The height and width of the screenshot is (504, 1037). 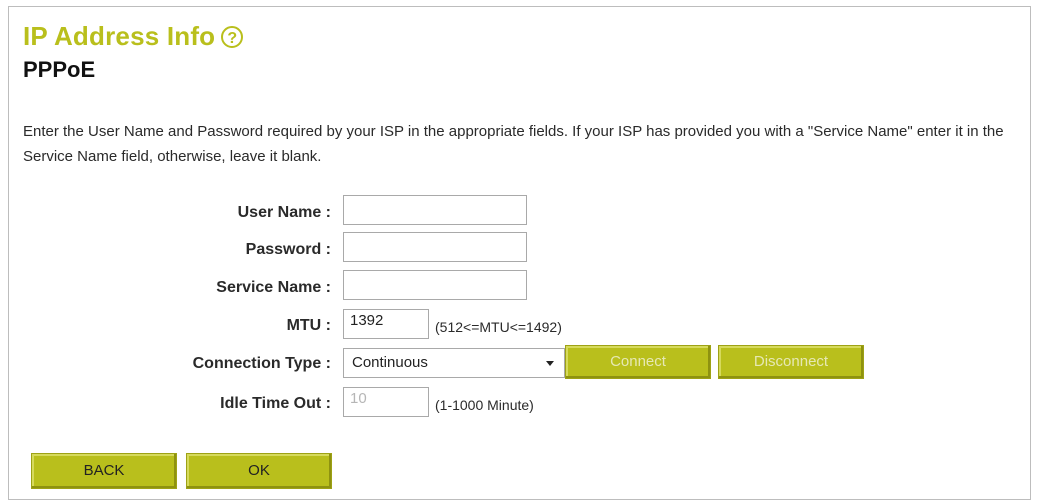 I want to click on user-name-label: User Name :, so click(x=284, y=212).